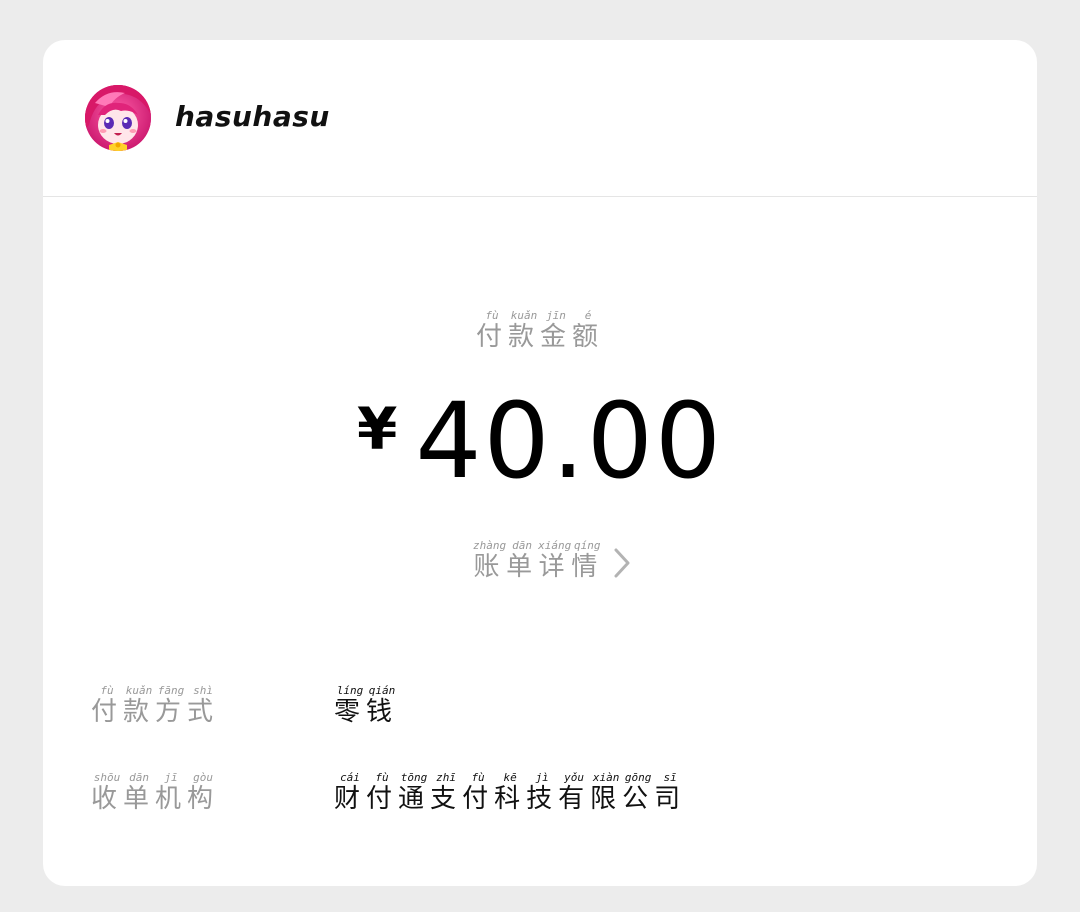 This screenshot has height=912, width=1080. I want to click on amount-label: 付fù款kuǎn金jīn额é, so click(540, 331).